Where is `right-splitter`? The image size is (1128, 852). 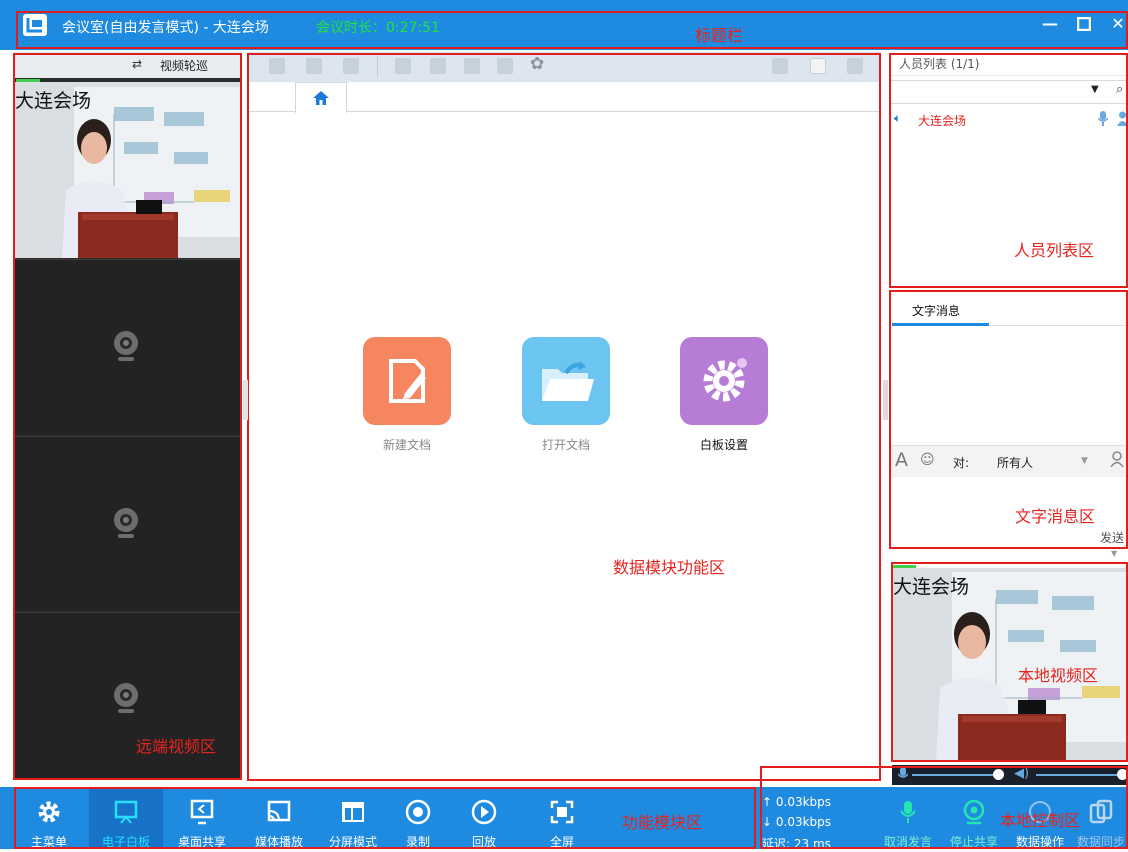
right-splitter is located at coordinates (885, 400).